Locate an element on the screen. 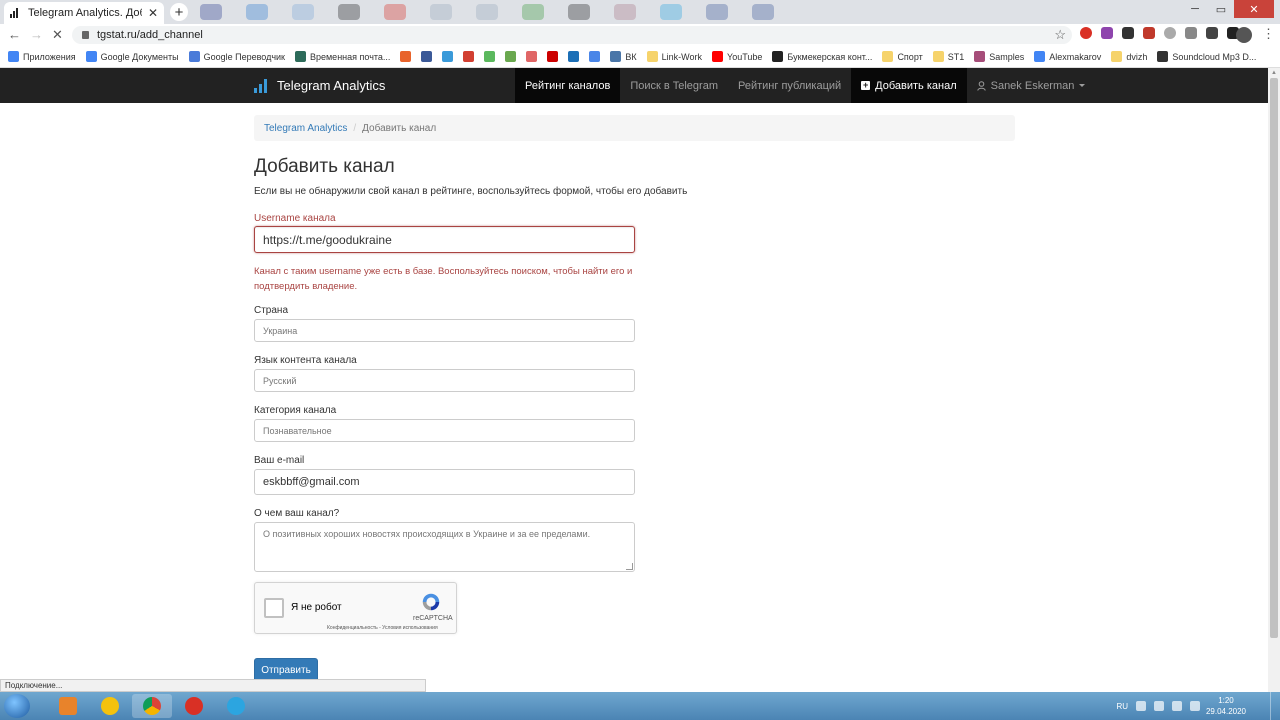  stop-loading-icon: ✕ is located at coordinates (57, 35).